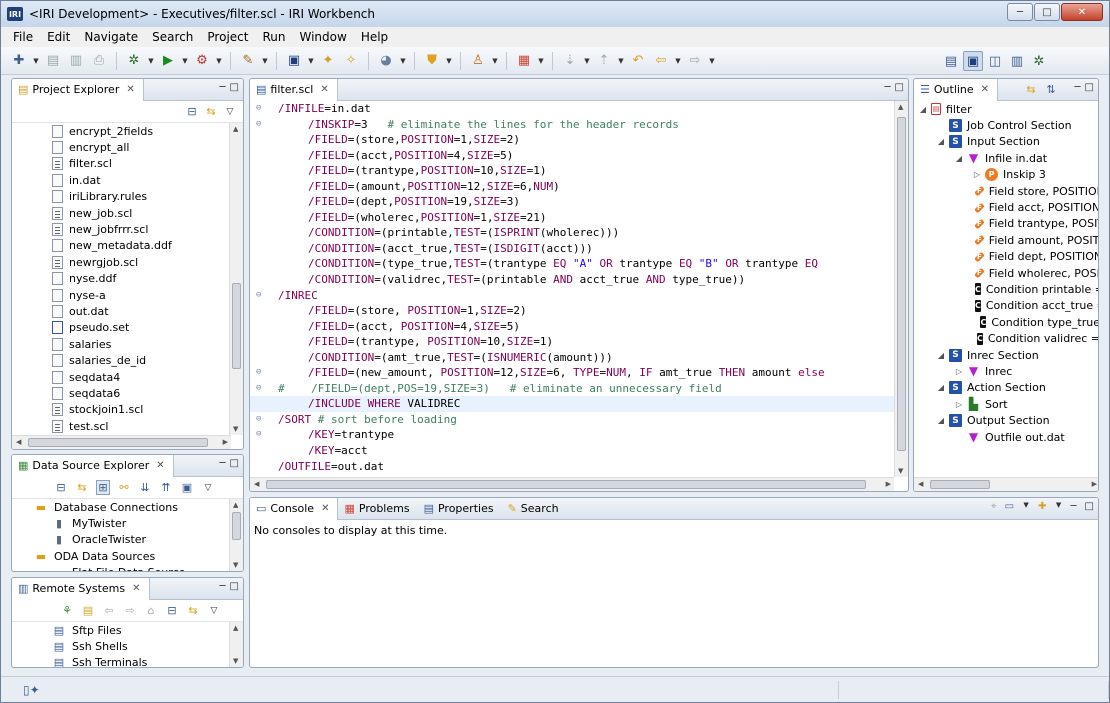  Describe the element at coordinates (140, 344) in the screenshot. I see `list-item: salaries` at that location.